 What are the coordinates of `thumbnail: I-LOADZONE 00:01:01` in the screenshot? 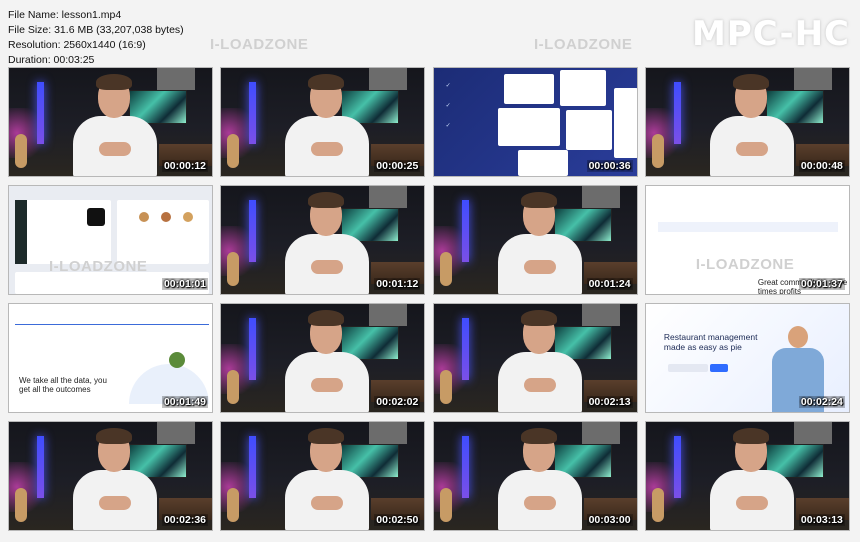 It's located at (110, 240).